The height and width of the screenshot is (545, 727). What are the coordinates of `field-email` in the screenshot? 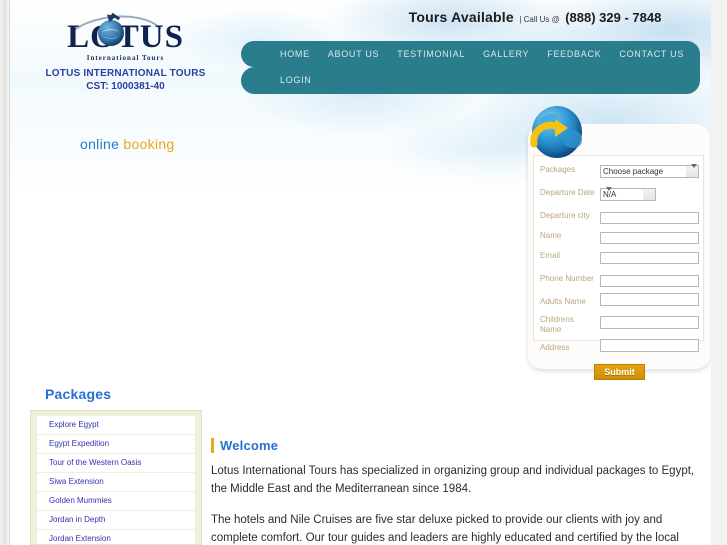 It's located at (649, 256).